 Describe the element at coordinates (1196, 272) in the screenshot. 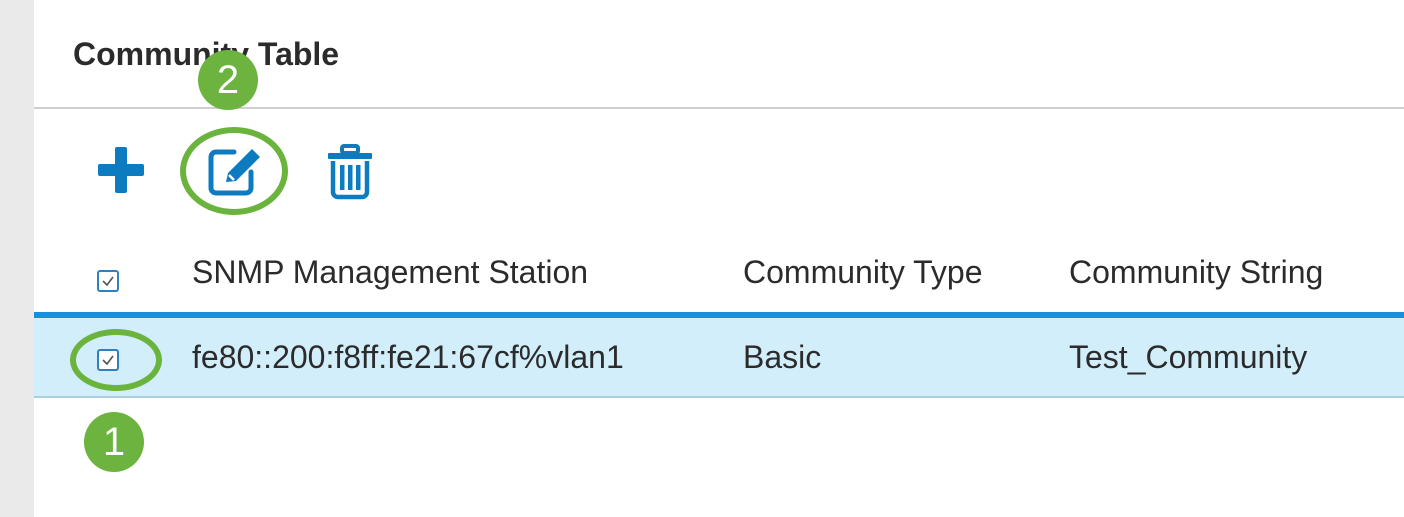

I see `column-header-string: Community String` at that location.